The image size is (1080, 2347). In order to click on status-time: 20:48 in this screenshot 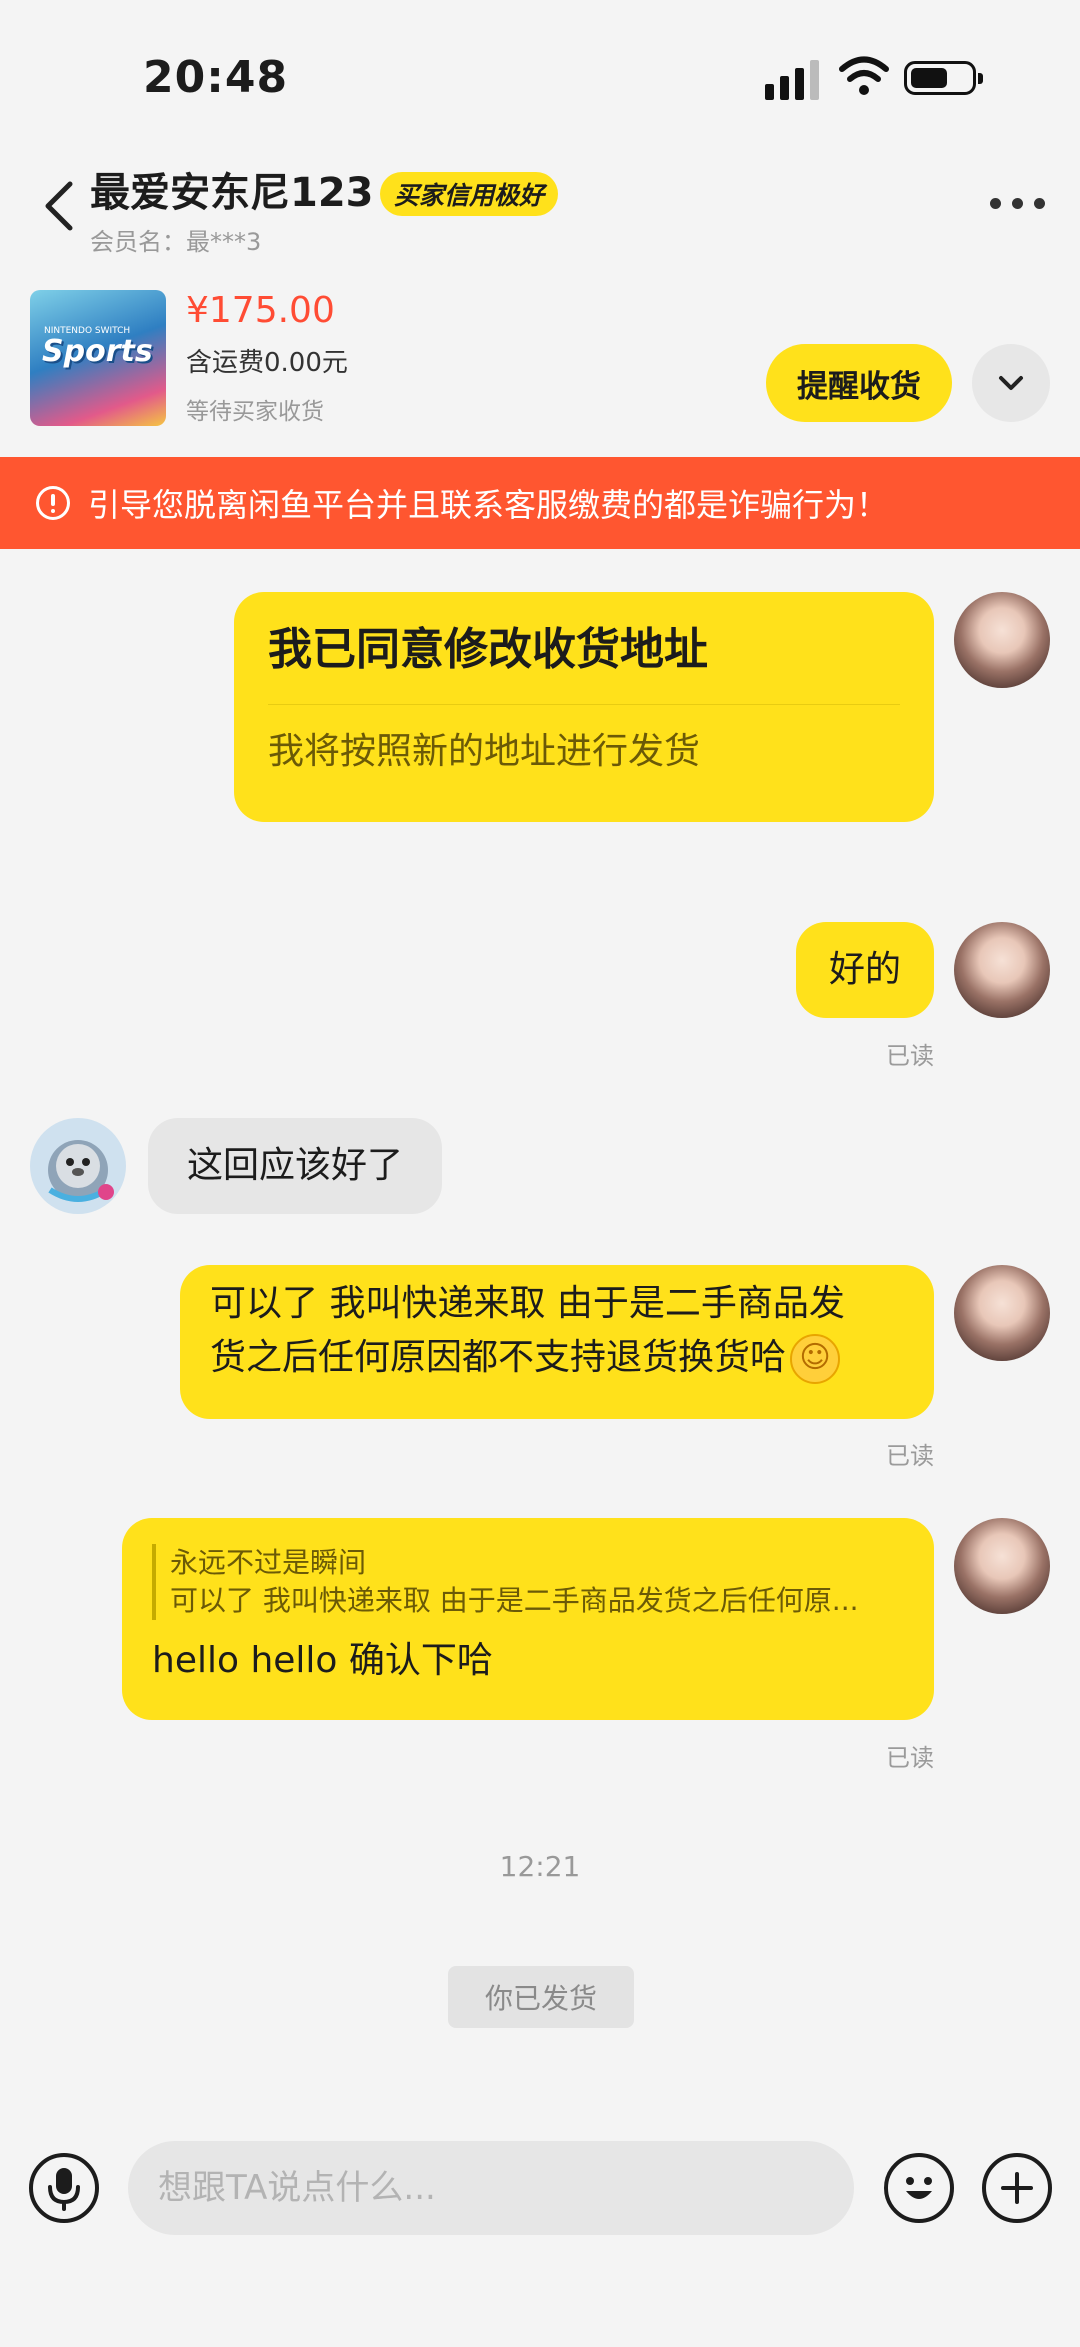, I will do `click(216, 77)`.